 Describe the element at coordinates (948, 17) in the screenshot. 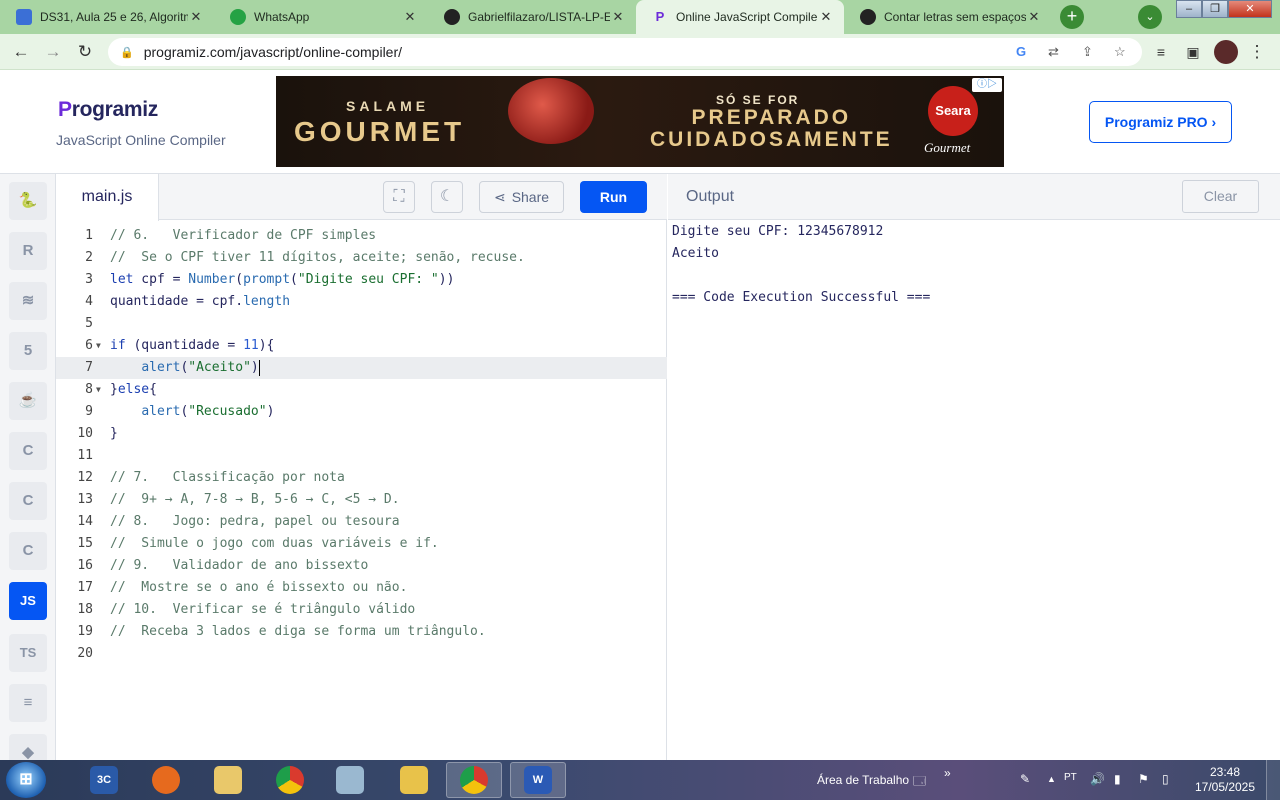

I see `browser-tab: Contar letras sem espaços ✕` at that location.